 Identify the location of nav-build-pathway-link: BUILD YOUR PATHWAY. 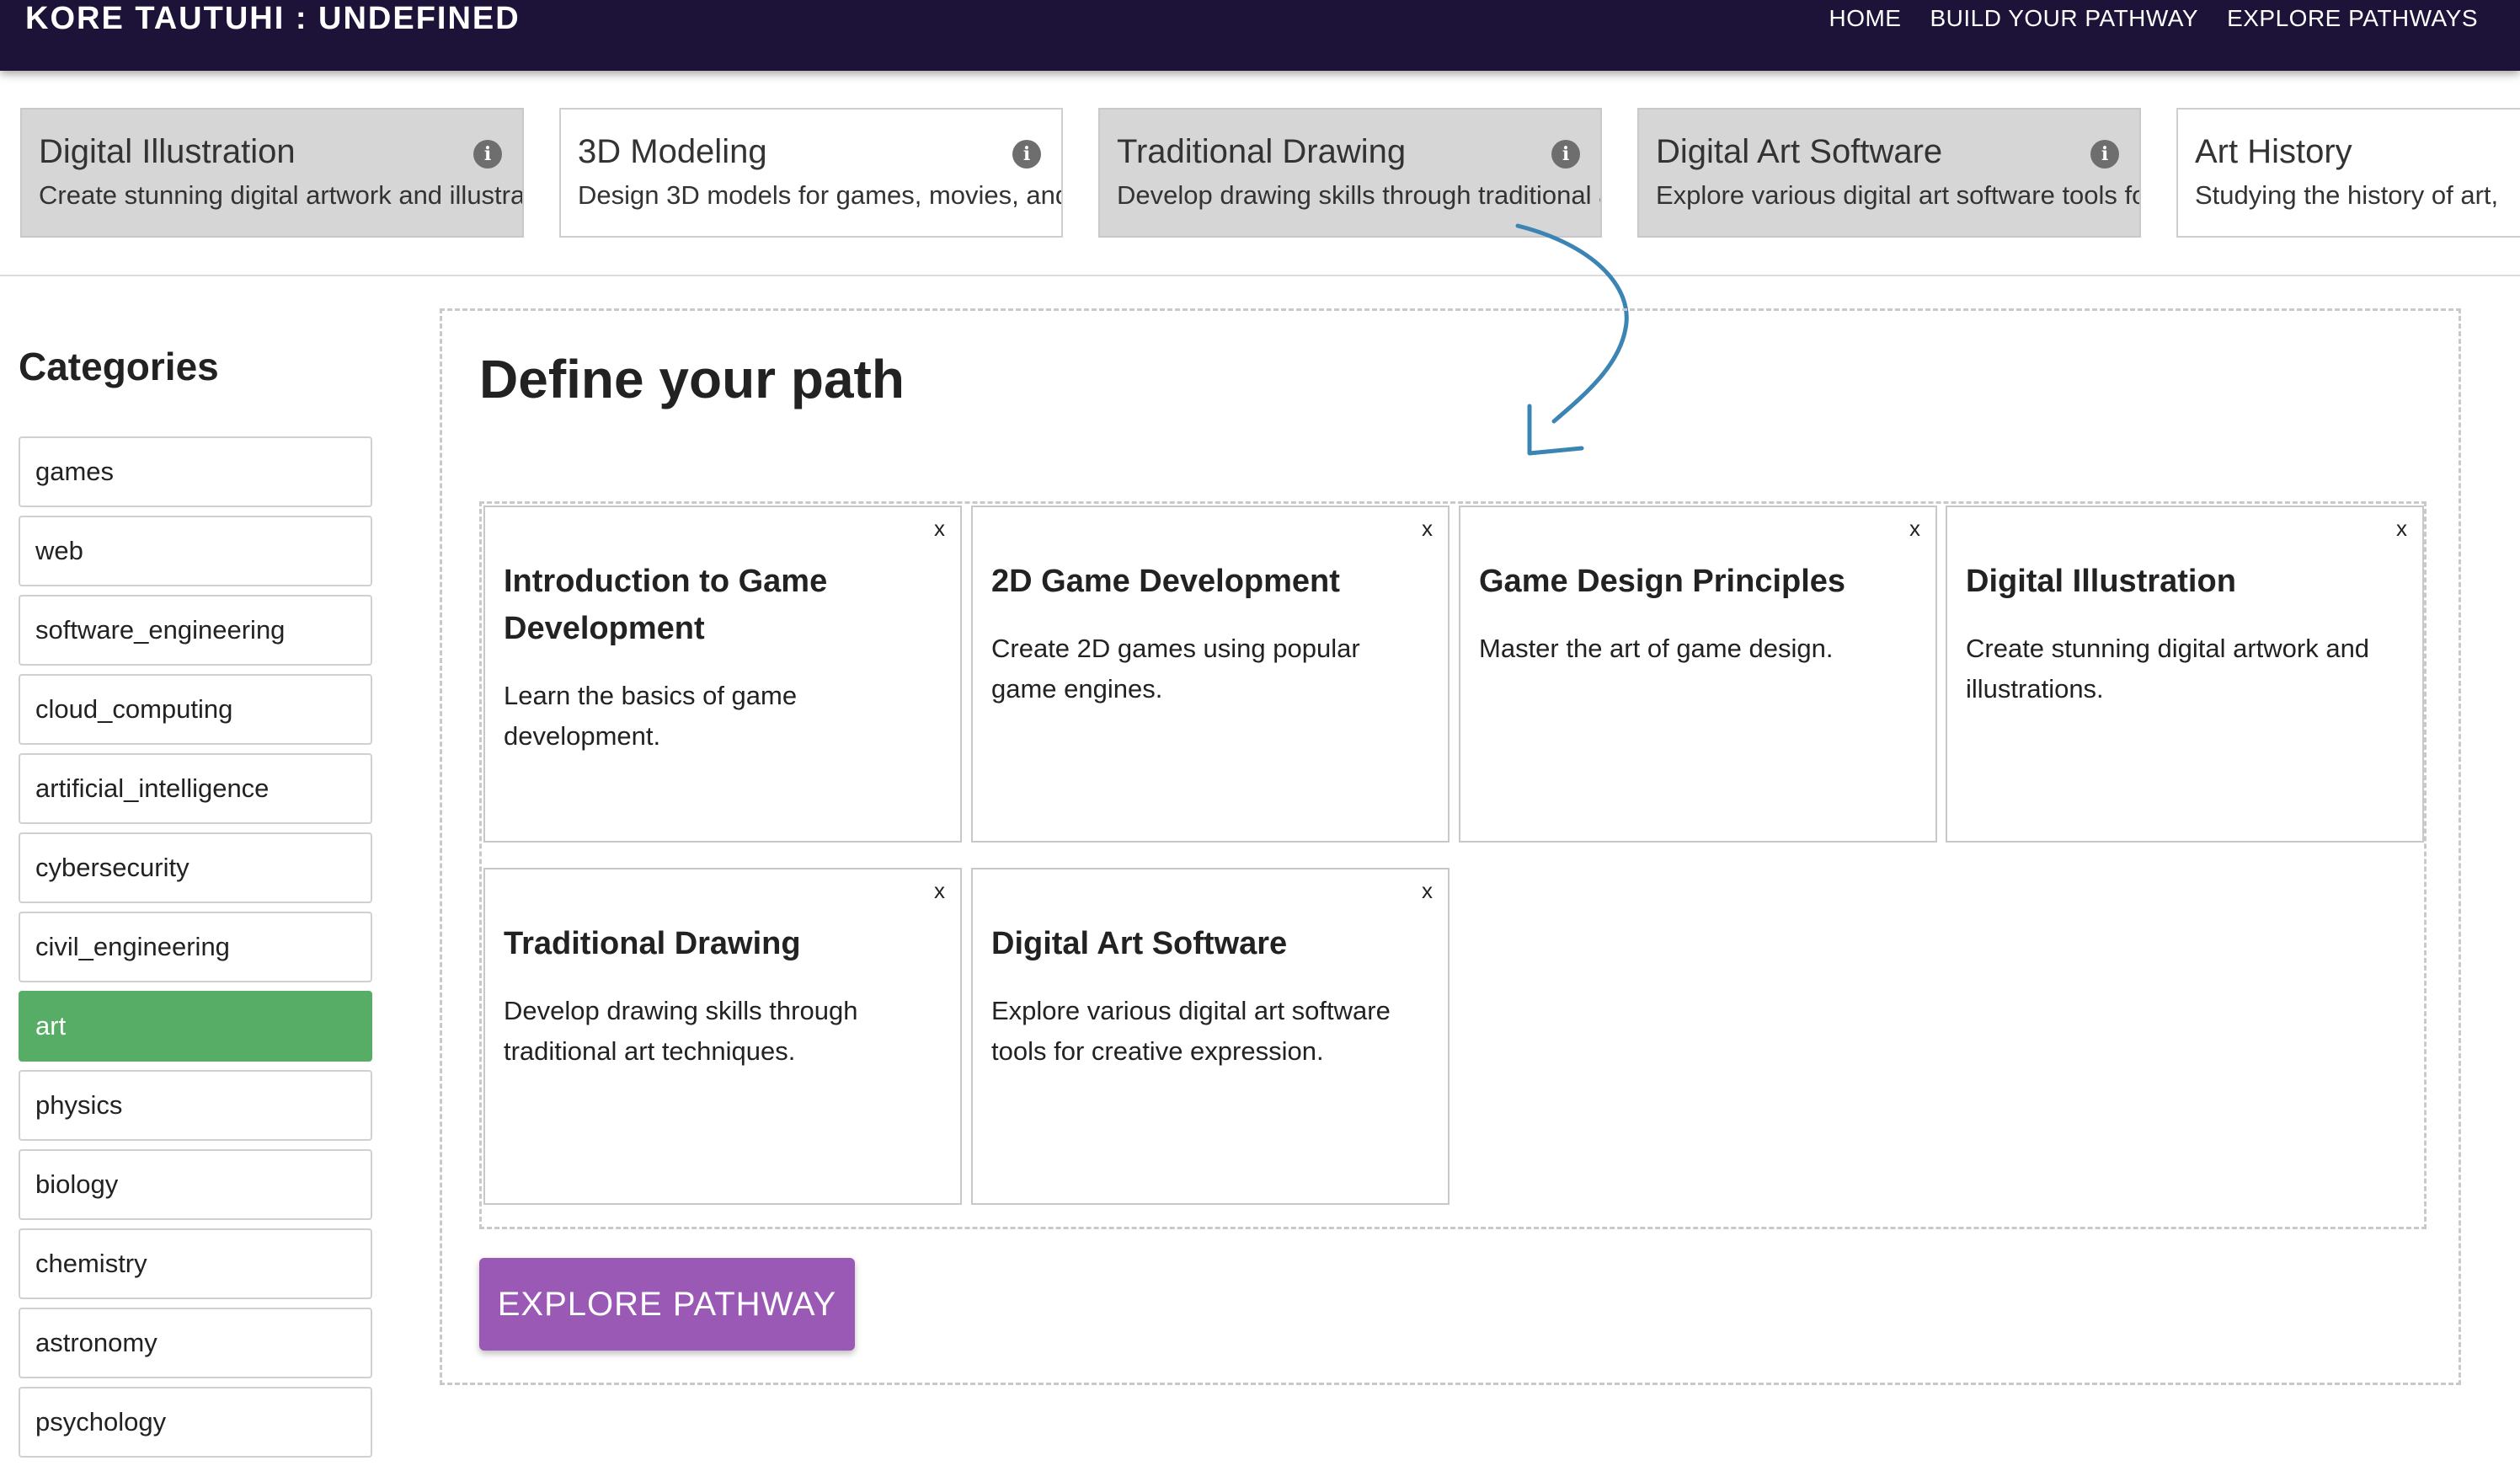
(2064, 18).